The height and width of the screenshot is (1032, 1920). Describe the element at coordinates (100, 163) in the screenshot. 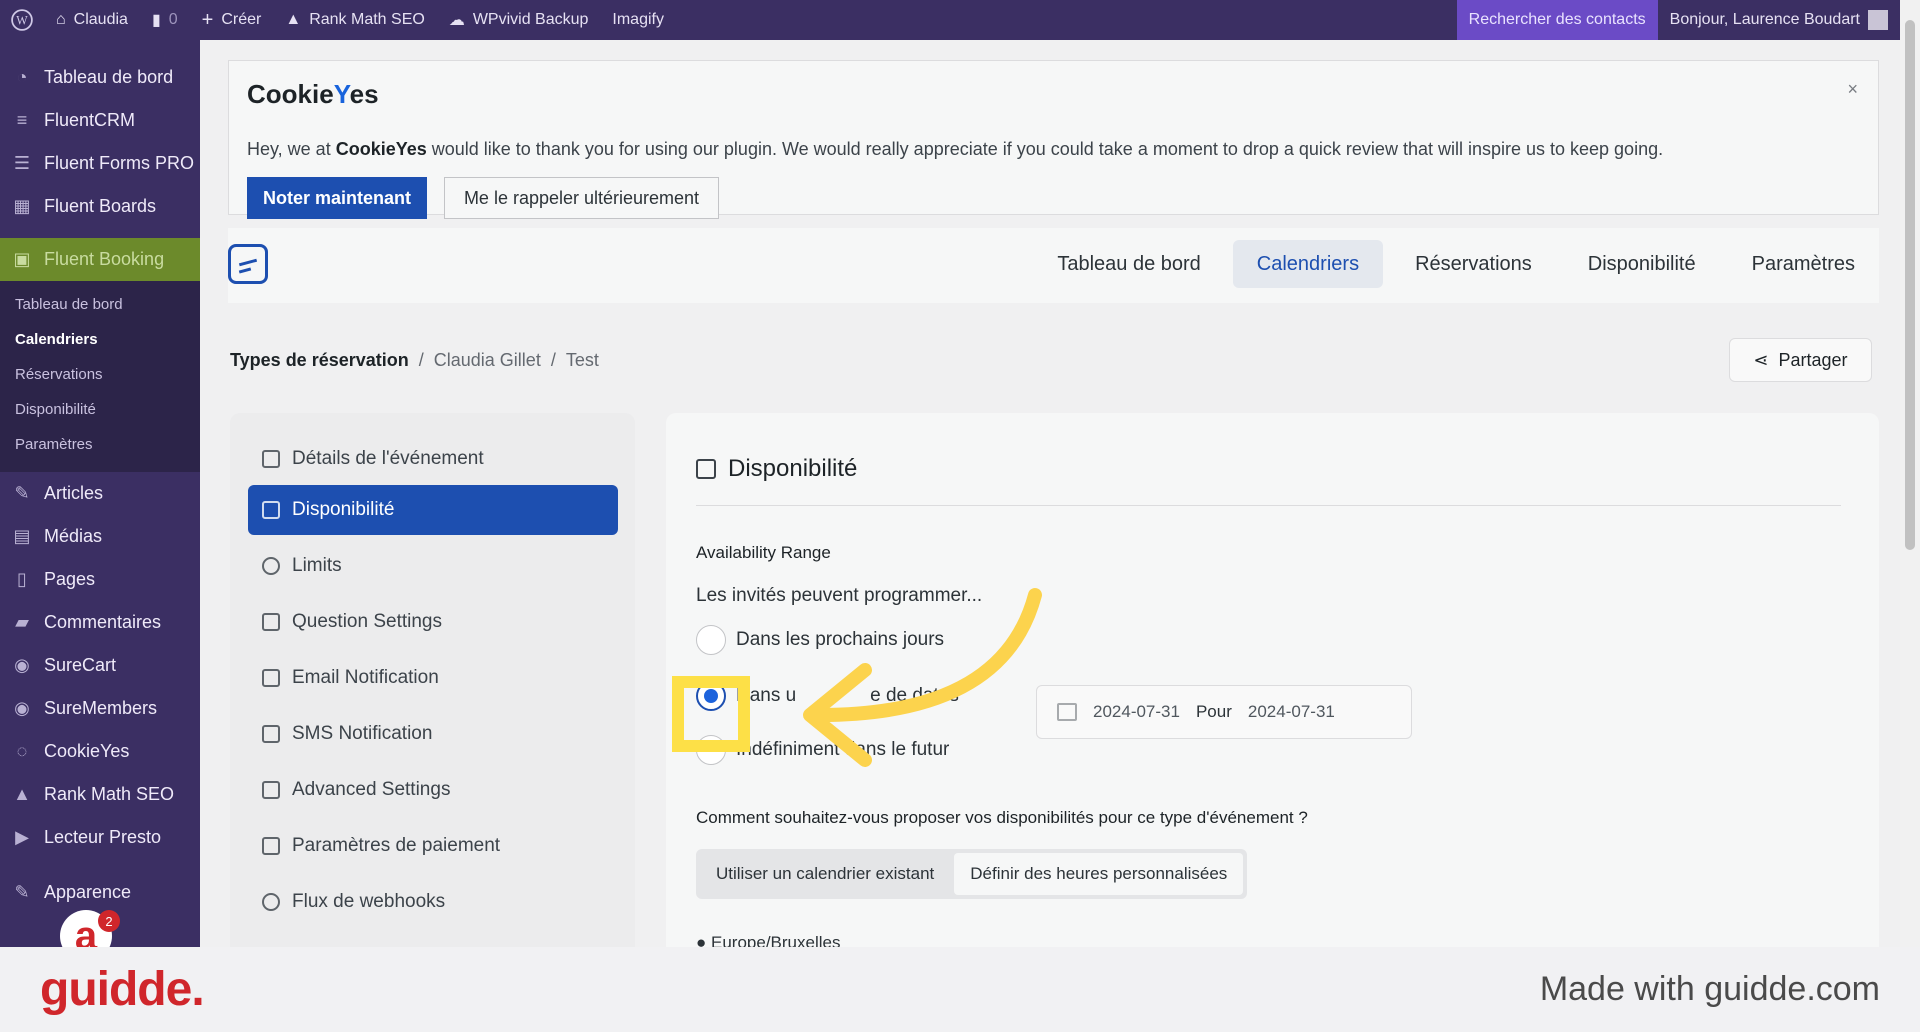

I see `menu-fluent-forms: ☰ Fluent Forms PRO` at that location.